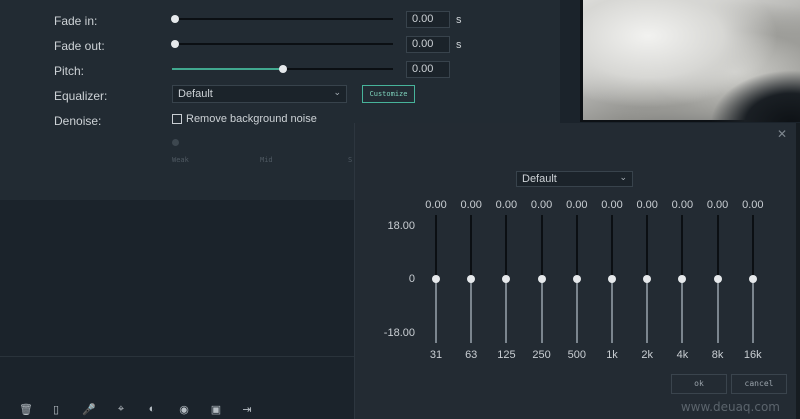  What do you see at coordinates (752, 355) in the screenshot?
I see `eq-band-frequency: 16k` at bounding box center [752, 355].